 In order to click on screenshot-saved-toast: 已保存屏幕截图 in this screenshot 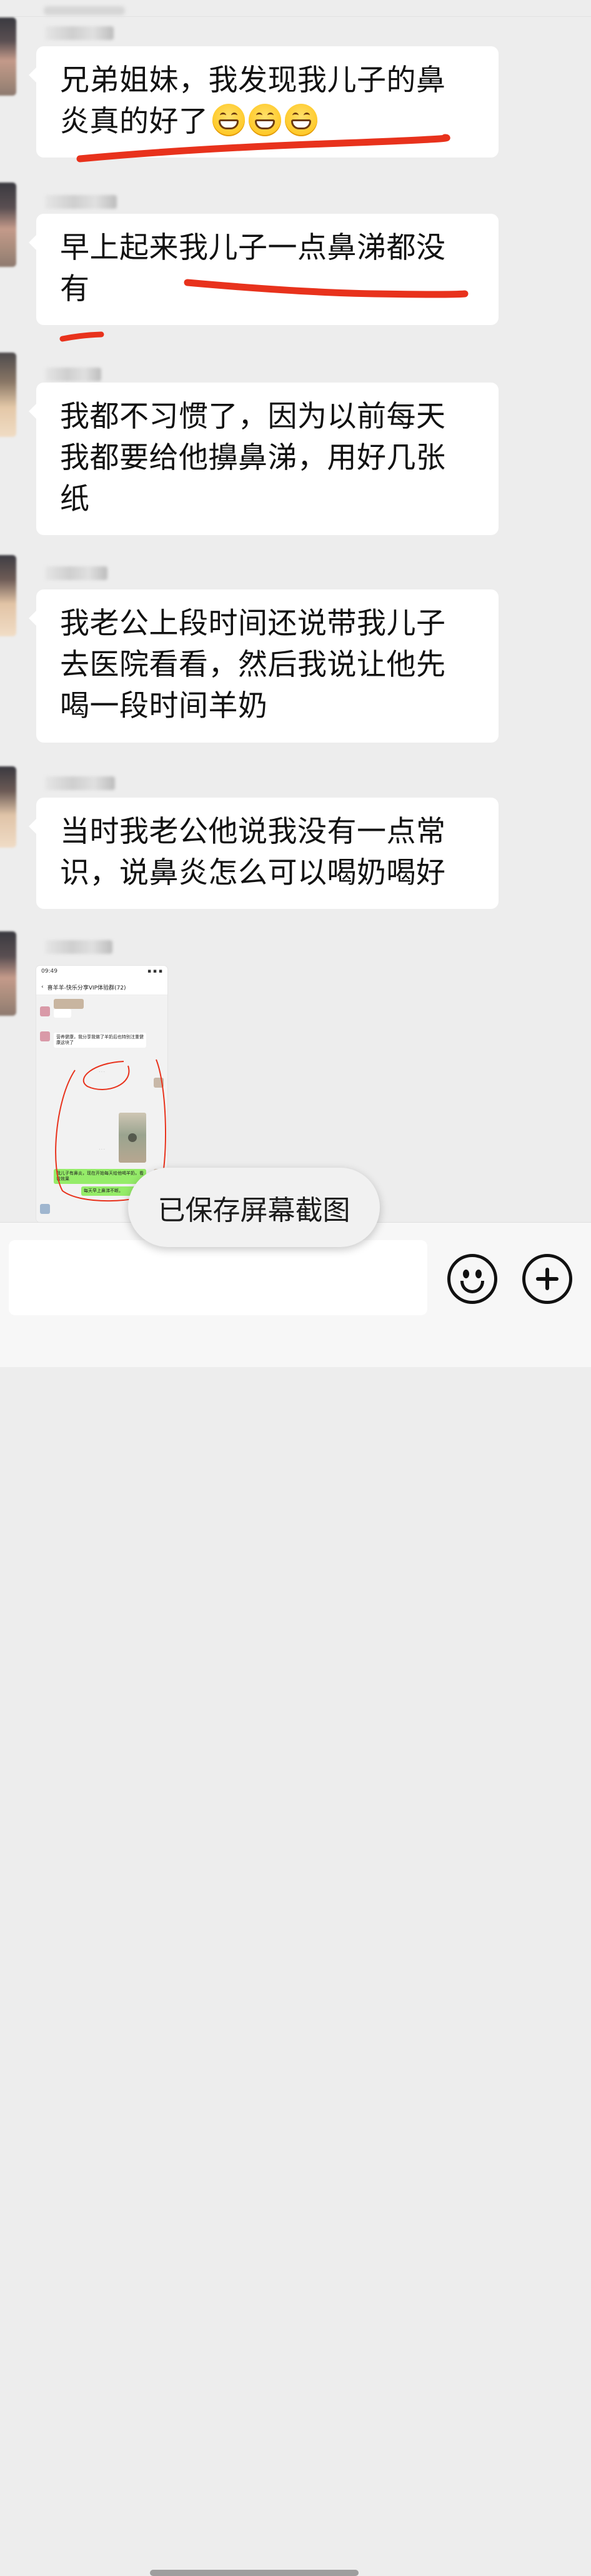, I will do `click(254, 1207)`.